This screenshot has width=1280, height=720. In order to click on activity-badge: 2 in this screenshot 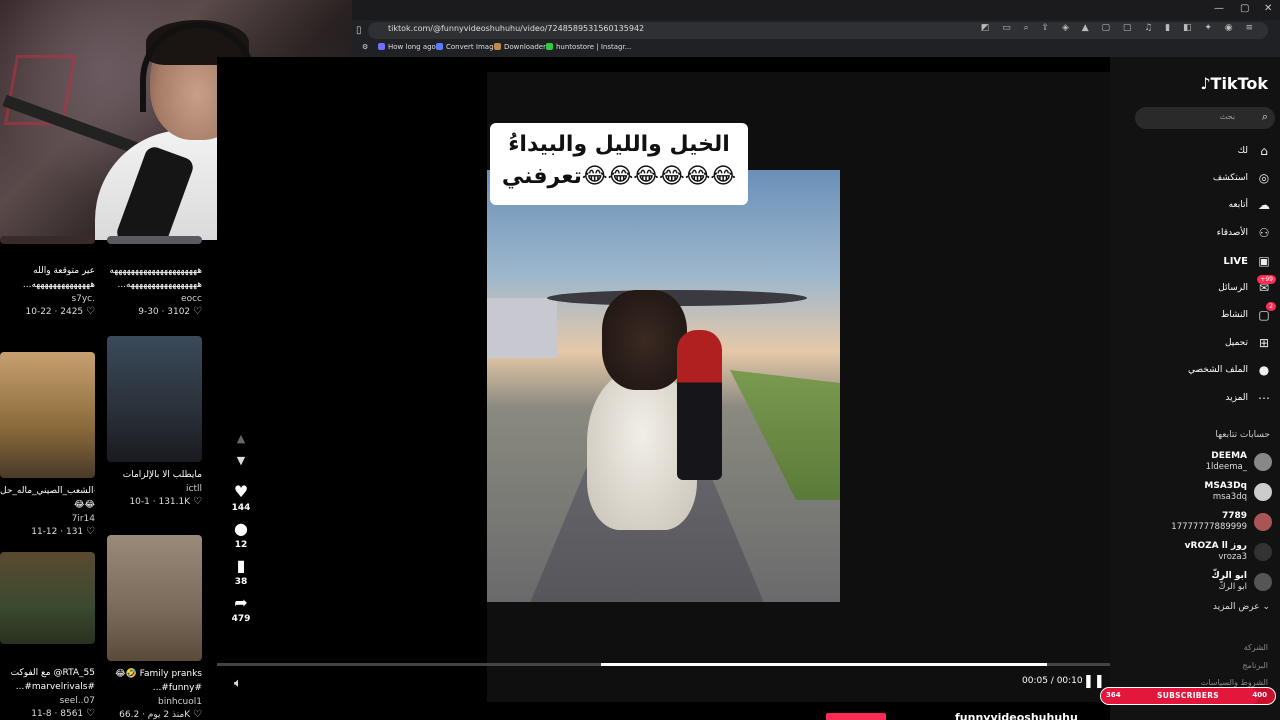, I will do `click(1271, 306)`.